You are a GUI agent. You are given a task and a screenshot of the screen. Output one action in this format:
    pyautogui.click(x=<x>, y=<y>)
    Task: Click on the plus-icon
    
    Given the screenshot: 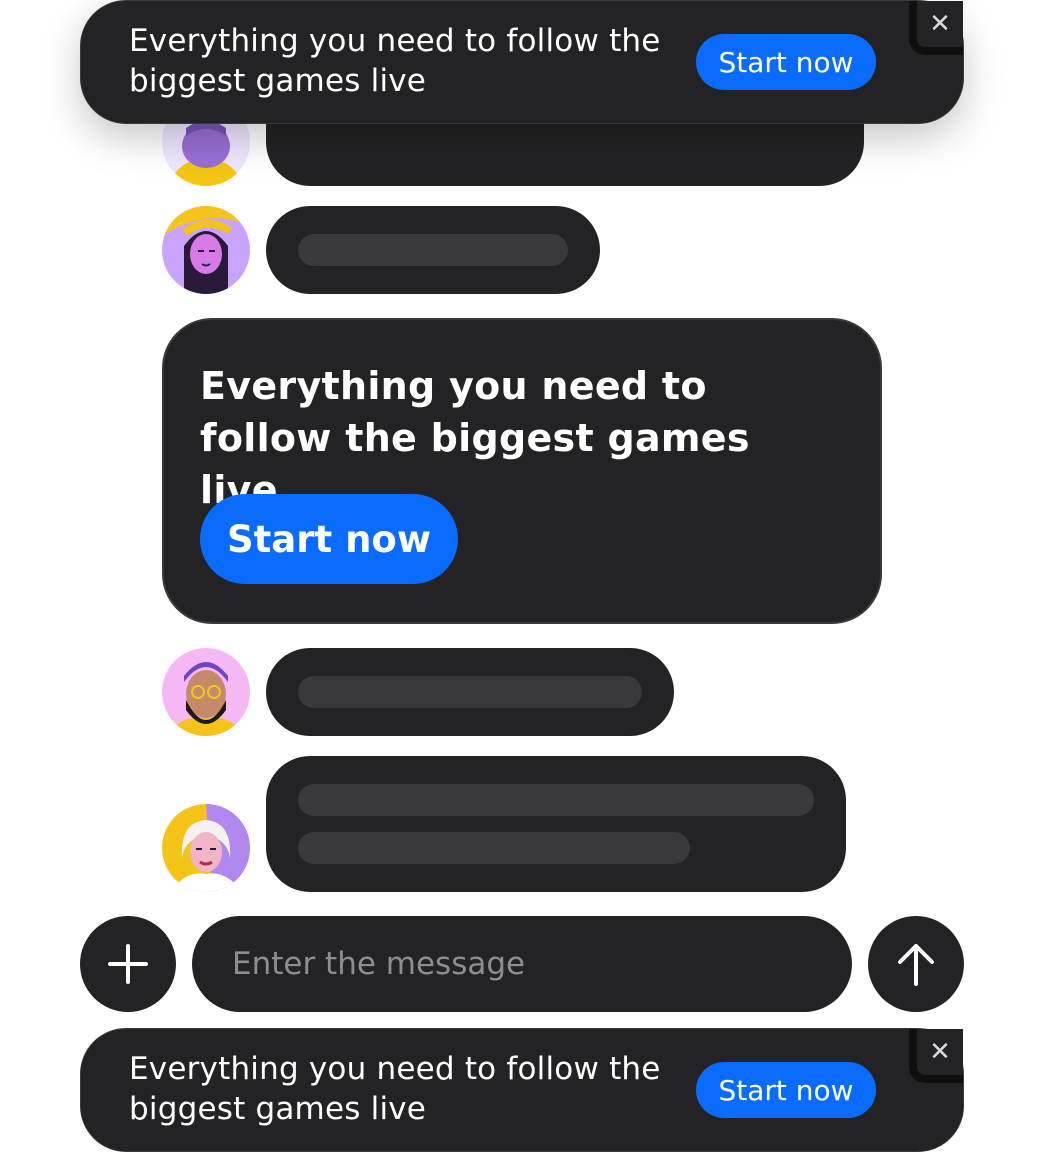 What is the action you would take?
    pyautogui.click(x=128, y=964)
    